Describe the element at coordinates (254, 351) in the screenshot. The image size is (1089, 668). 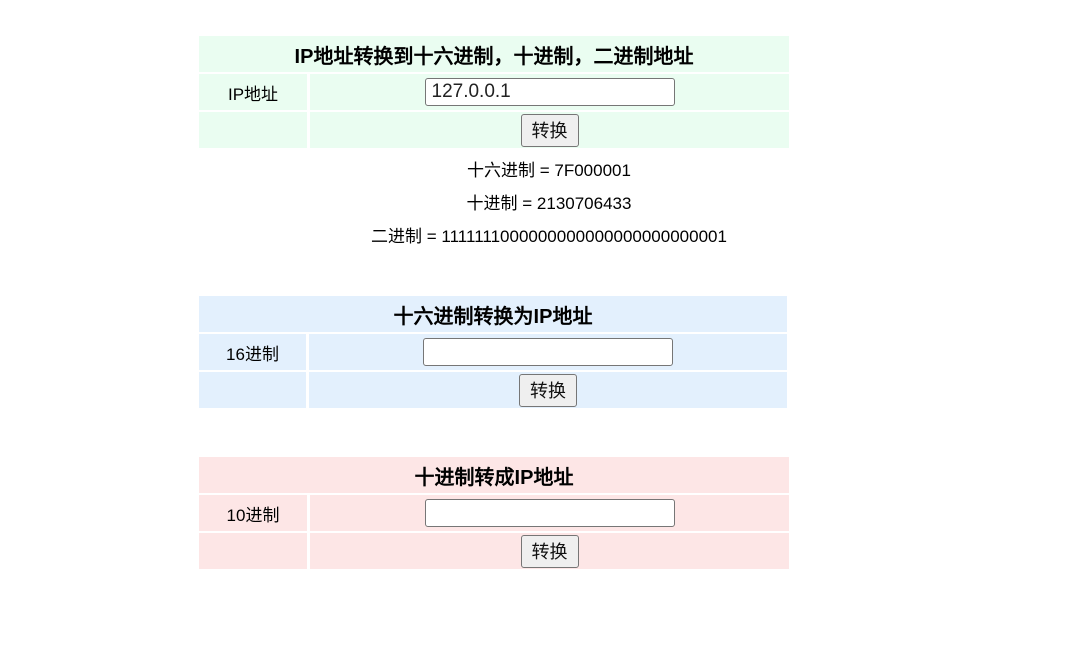
I see `hex-label: 16进制` at that location.